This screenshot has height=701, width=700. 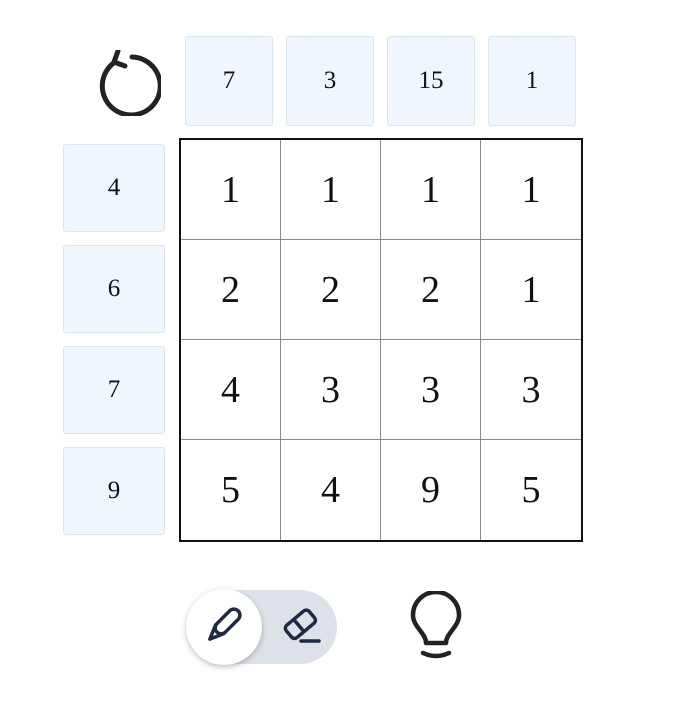 What do you see at coordinates (231, 290) in the screenshot?
I see `grid-cell-r2c1: 2` at bounding box center [231, 290].